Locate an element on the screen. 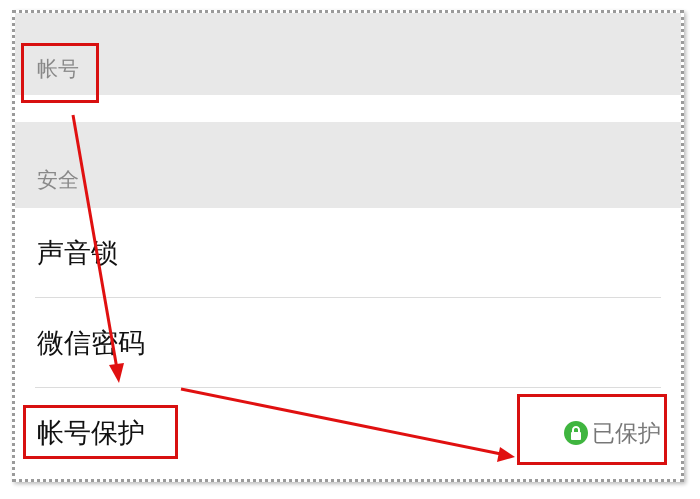  row-label: 帐号保护 is located at coordinates (91, 434).